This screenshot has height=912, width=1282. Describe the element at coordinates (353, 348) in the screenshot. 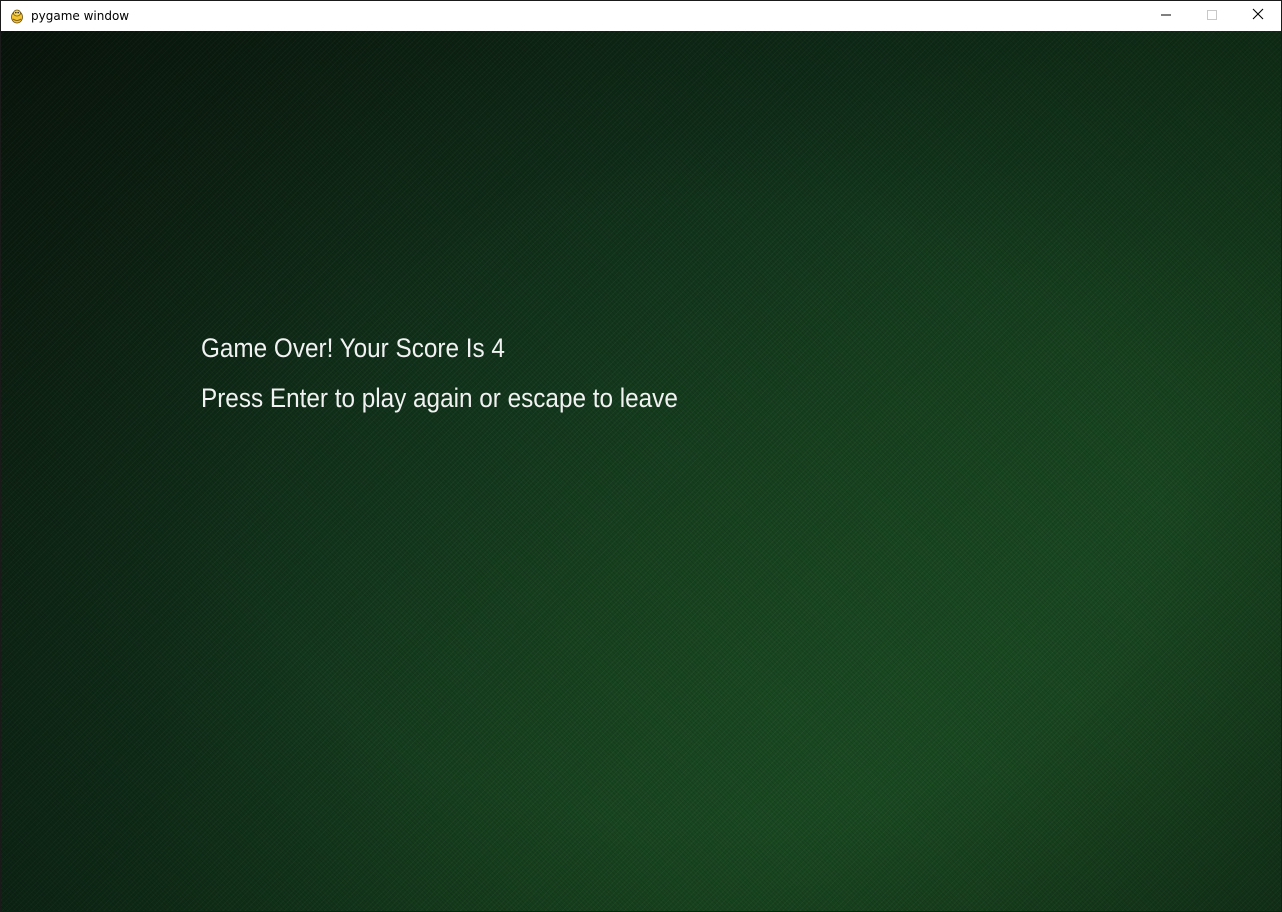

I see `game-over-score-text: Game Over! Your Score Is 4` at that location.